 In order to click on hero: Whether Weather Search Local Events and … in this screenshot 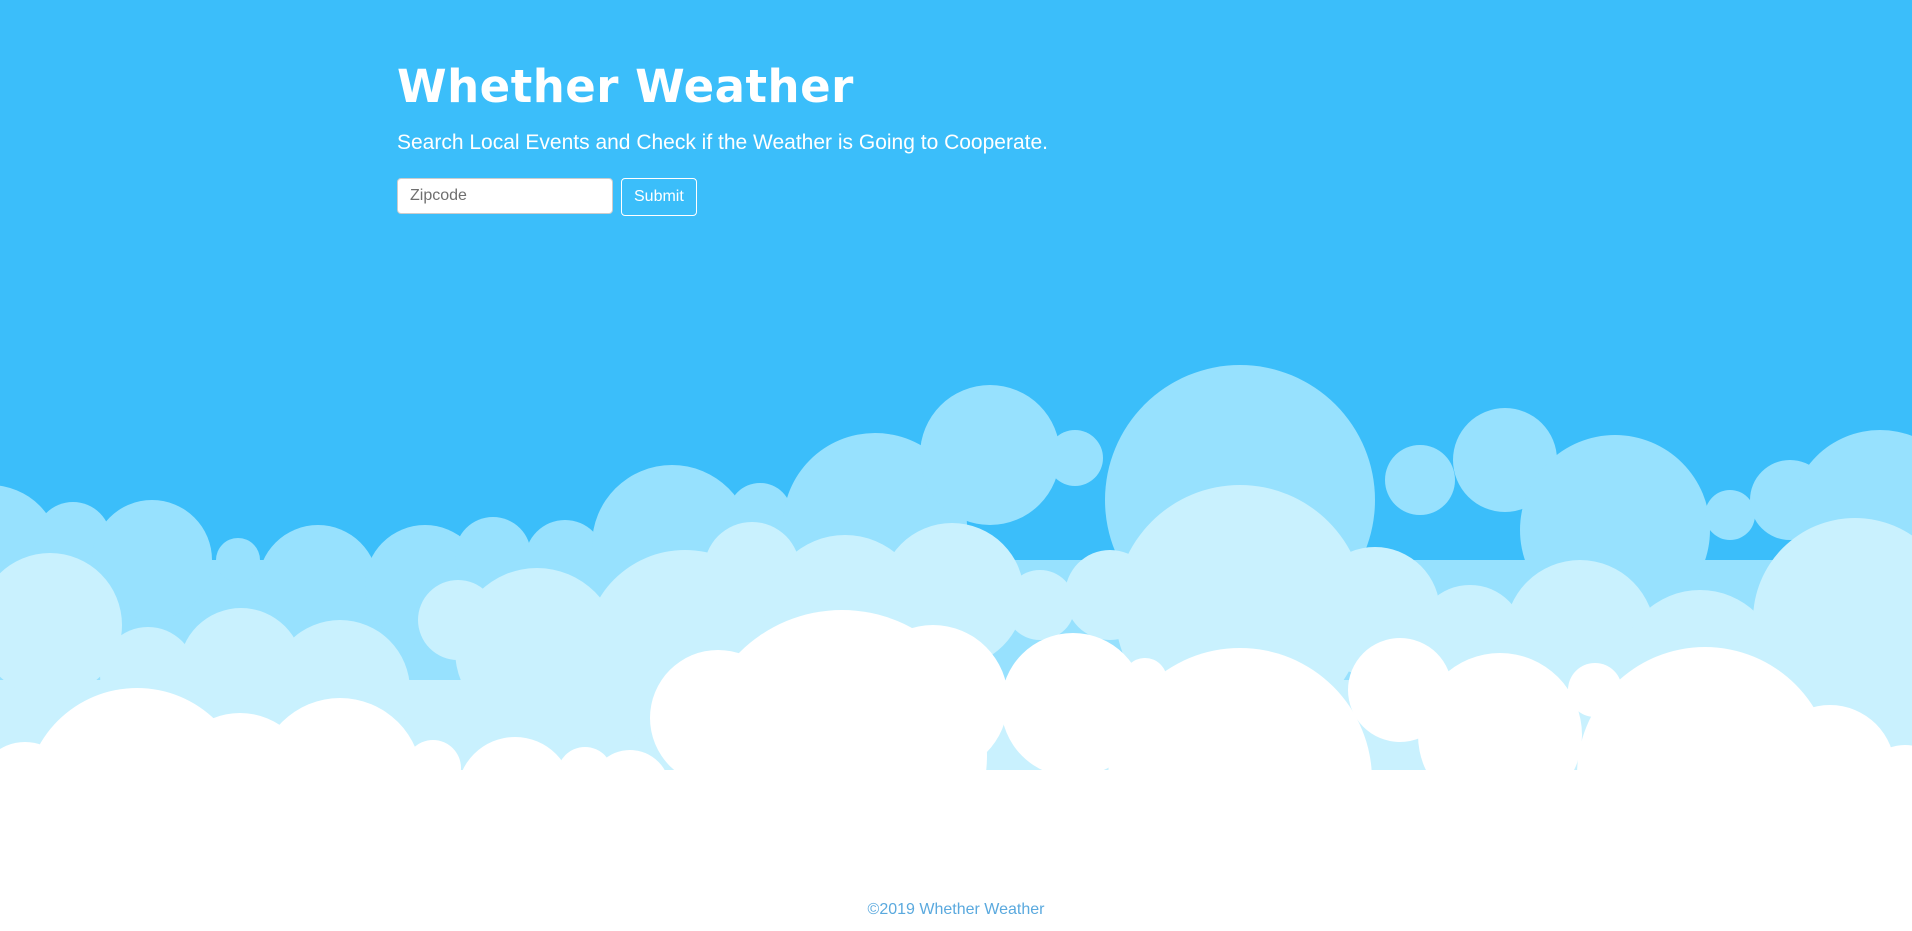, I will do `click(722, 137)`.